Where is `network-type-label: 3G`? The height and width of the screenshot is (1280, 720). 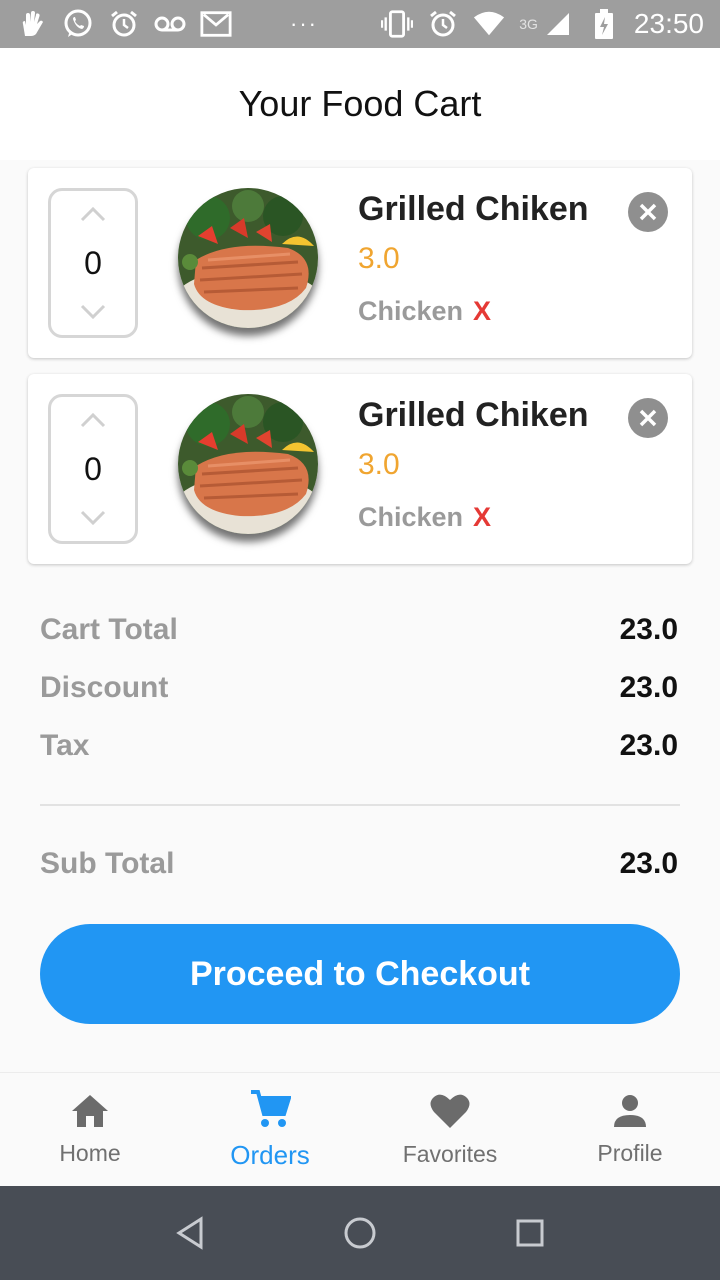
network-type-label: 3G is located at coordinates (528, 24).